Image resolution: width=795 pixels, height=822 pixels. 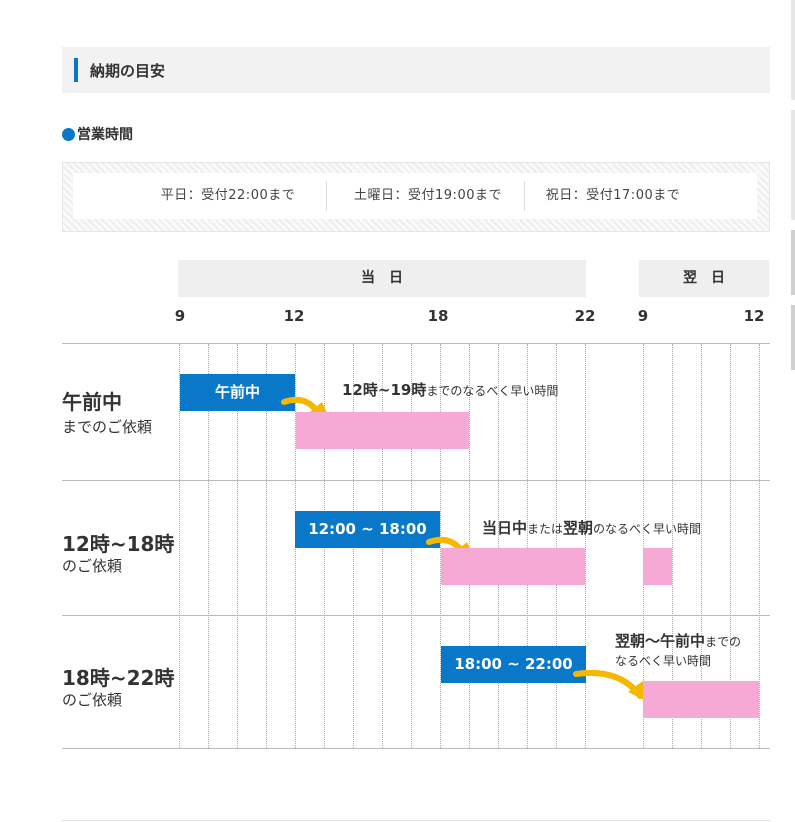 I want to click on row-title: 18時~22時, so click(x=118, y=678).